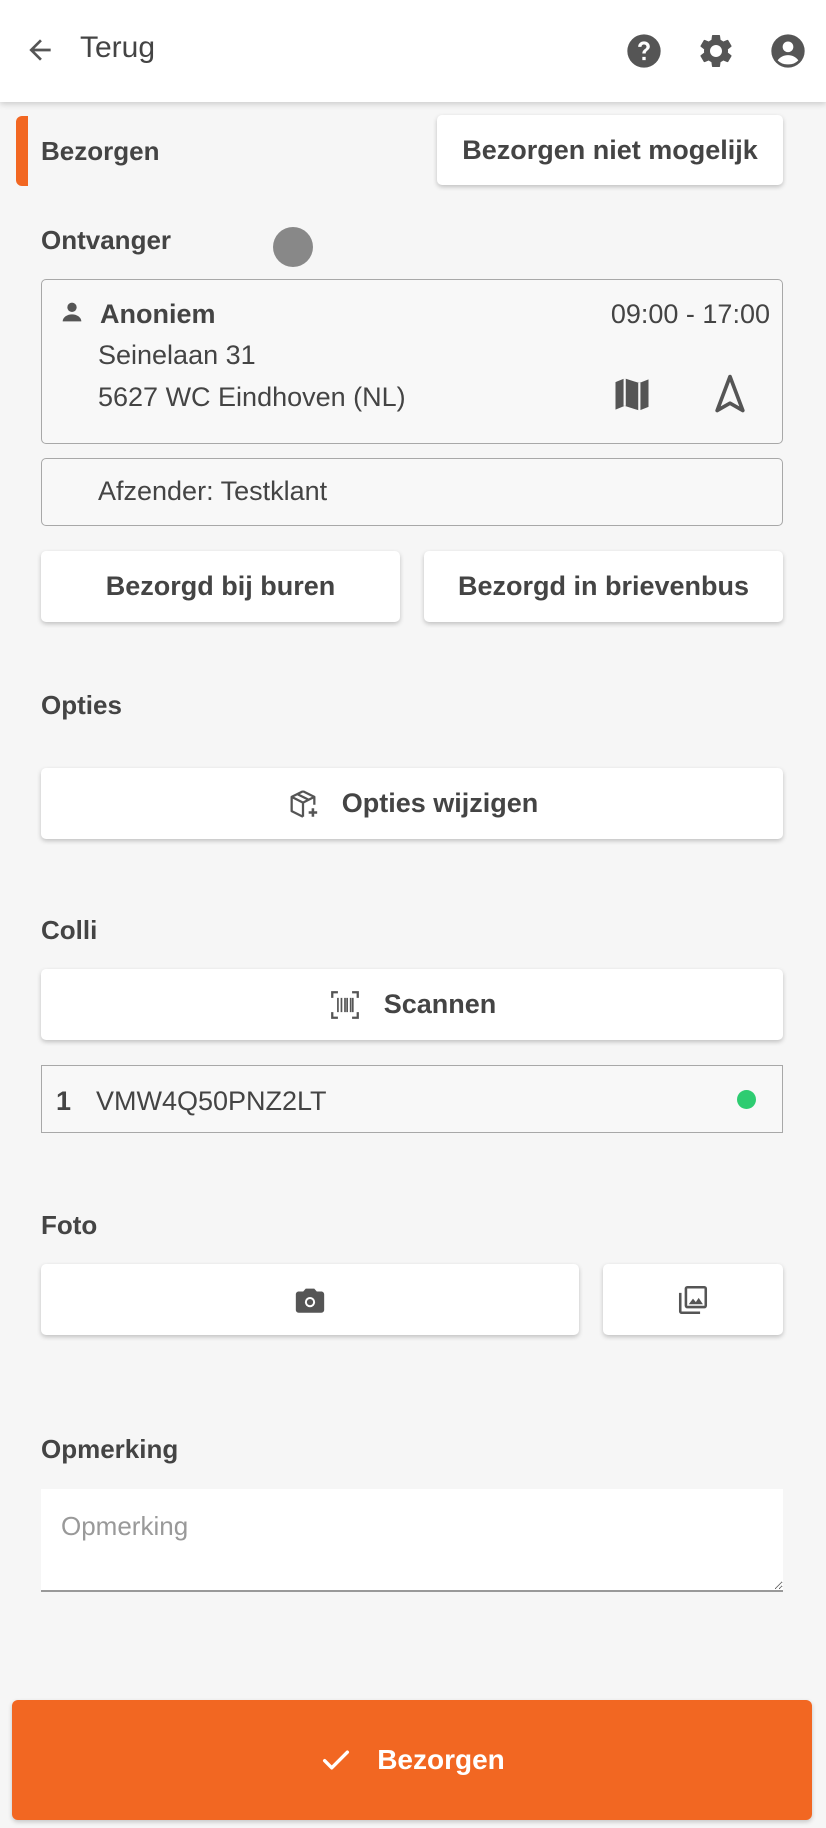 Image resolution: width=826 pixels, height=1828 pixels. What do you see at coordinates (117, 48) in the screenshot?
I see `back-label: Terug` at bounding box center [117, 48].